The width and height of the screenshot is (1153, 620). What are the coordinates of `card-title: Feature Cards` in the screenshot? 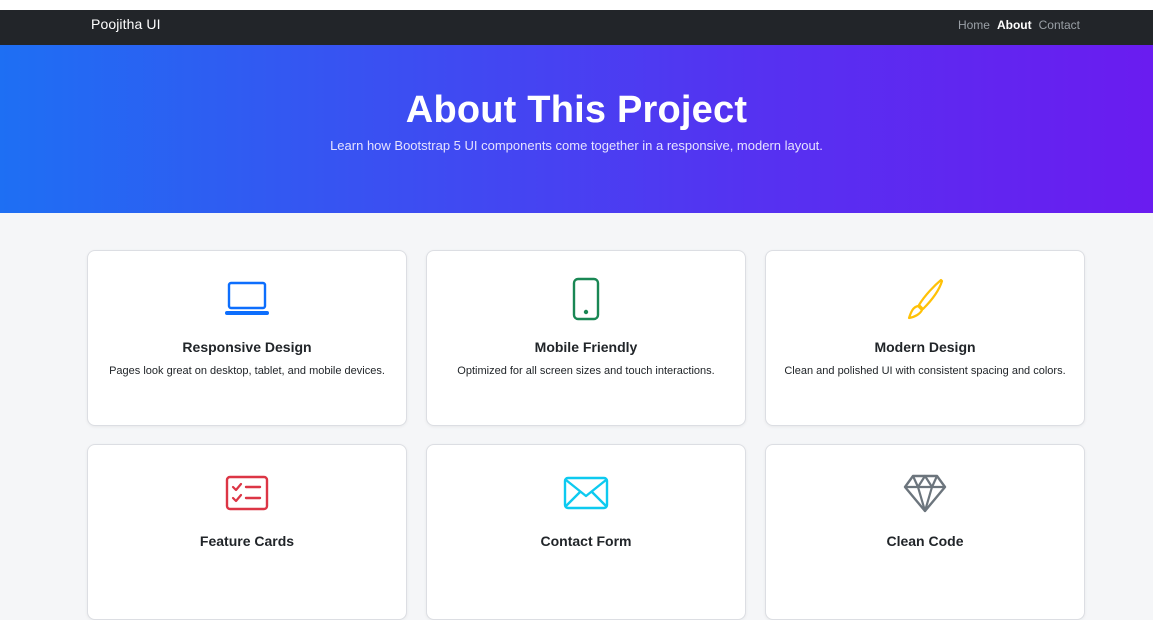 It's located at (247, 541).